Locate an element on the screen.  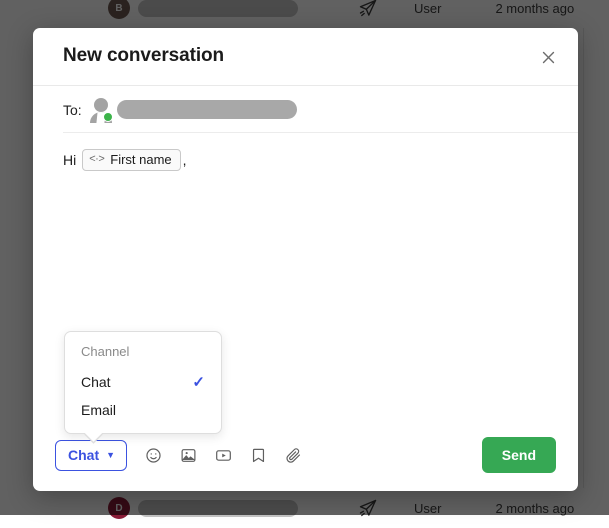
variable-icon: <·> is located at coordinates (97, 159).